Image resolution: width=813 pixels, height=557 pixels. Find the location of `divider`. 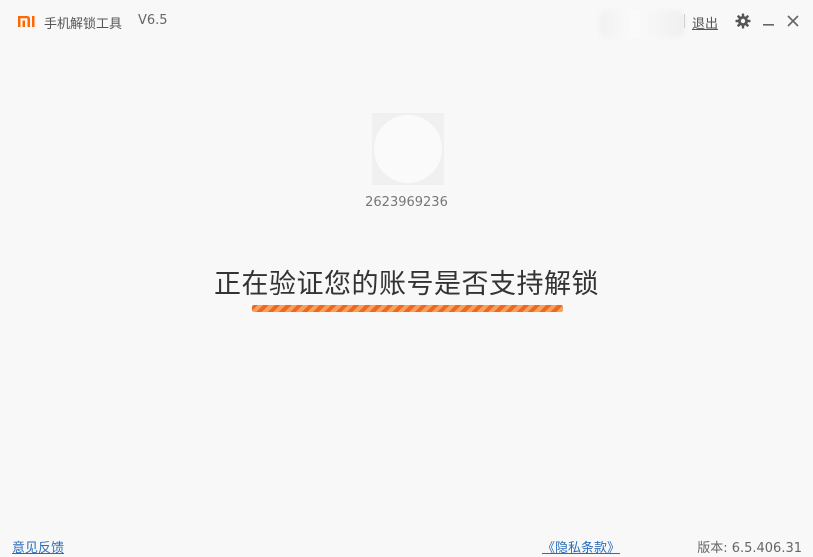

divider is located at coordinates (684, 21).